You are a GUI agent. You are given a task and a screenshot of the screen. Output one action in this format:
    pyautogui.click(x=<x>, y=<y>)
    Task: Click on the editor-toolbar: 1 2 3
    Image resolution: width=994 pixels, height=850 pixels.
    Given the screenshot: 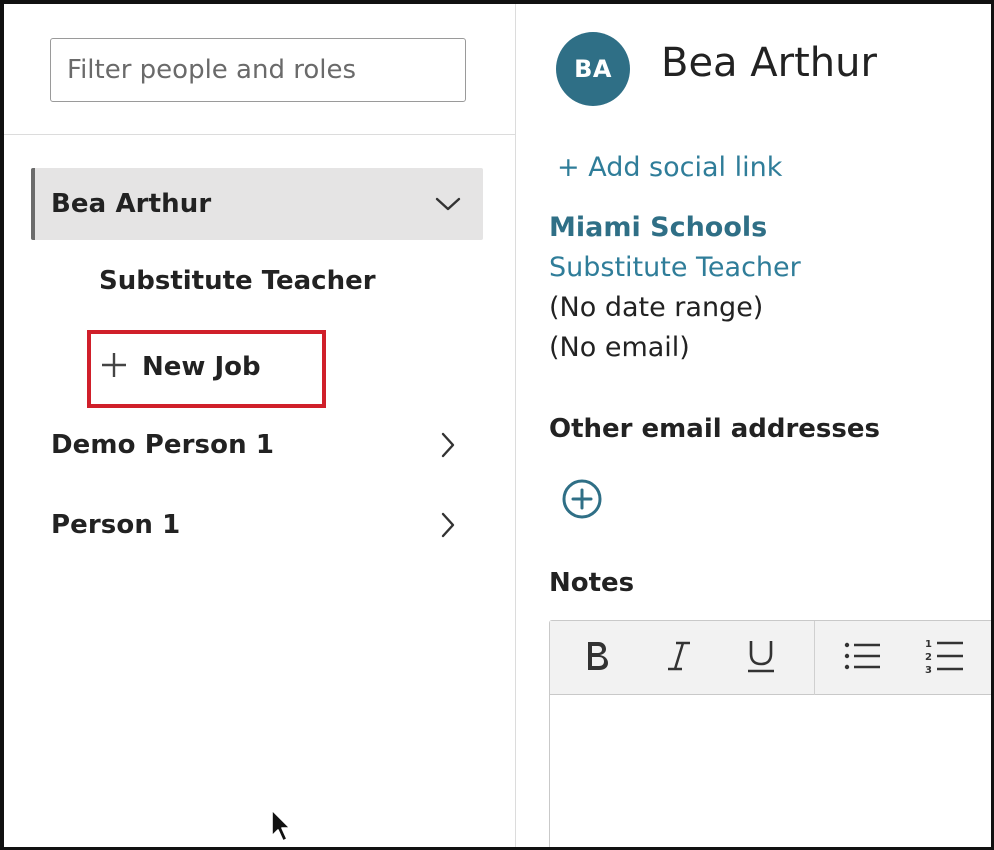 What is the action you would take?
    pyautogui.click(x=770, y=658)
    